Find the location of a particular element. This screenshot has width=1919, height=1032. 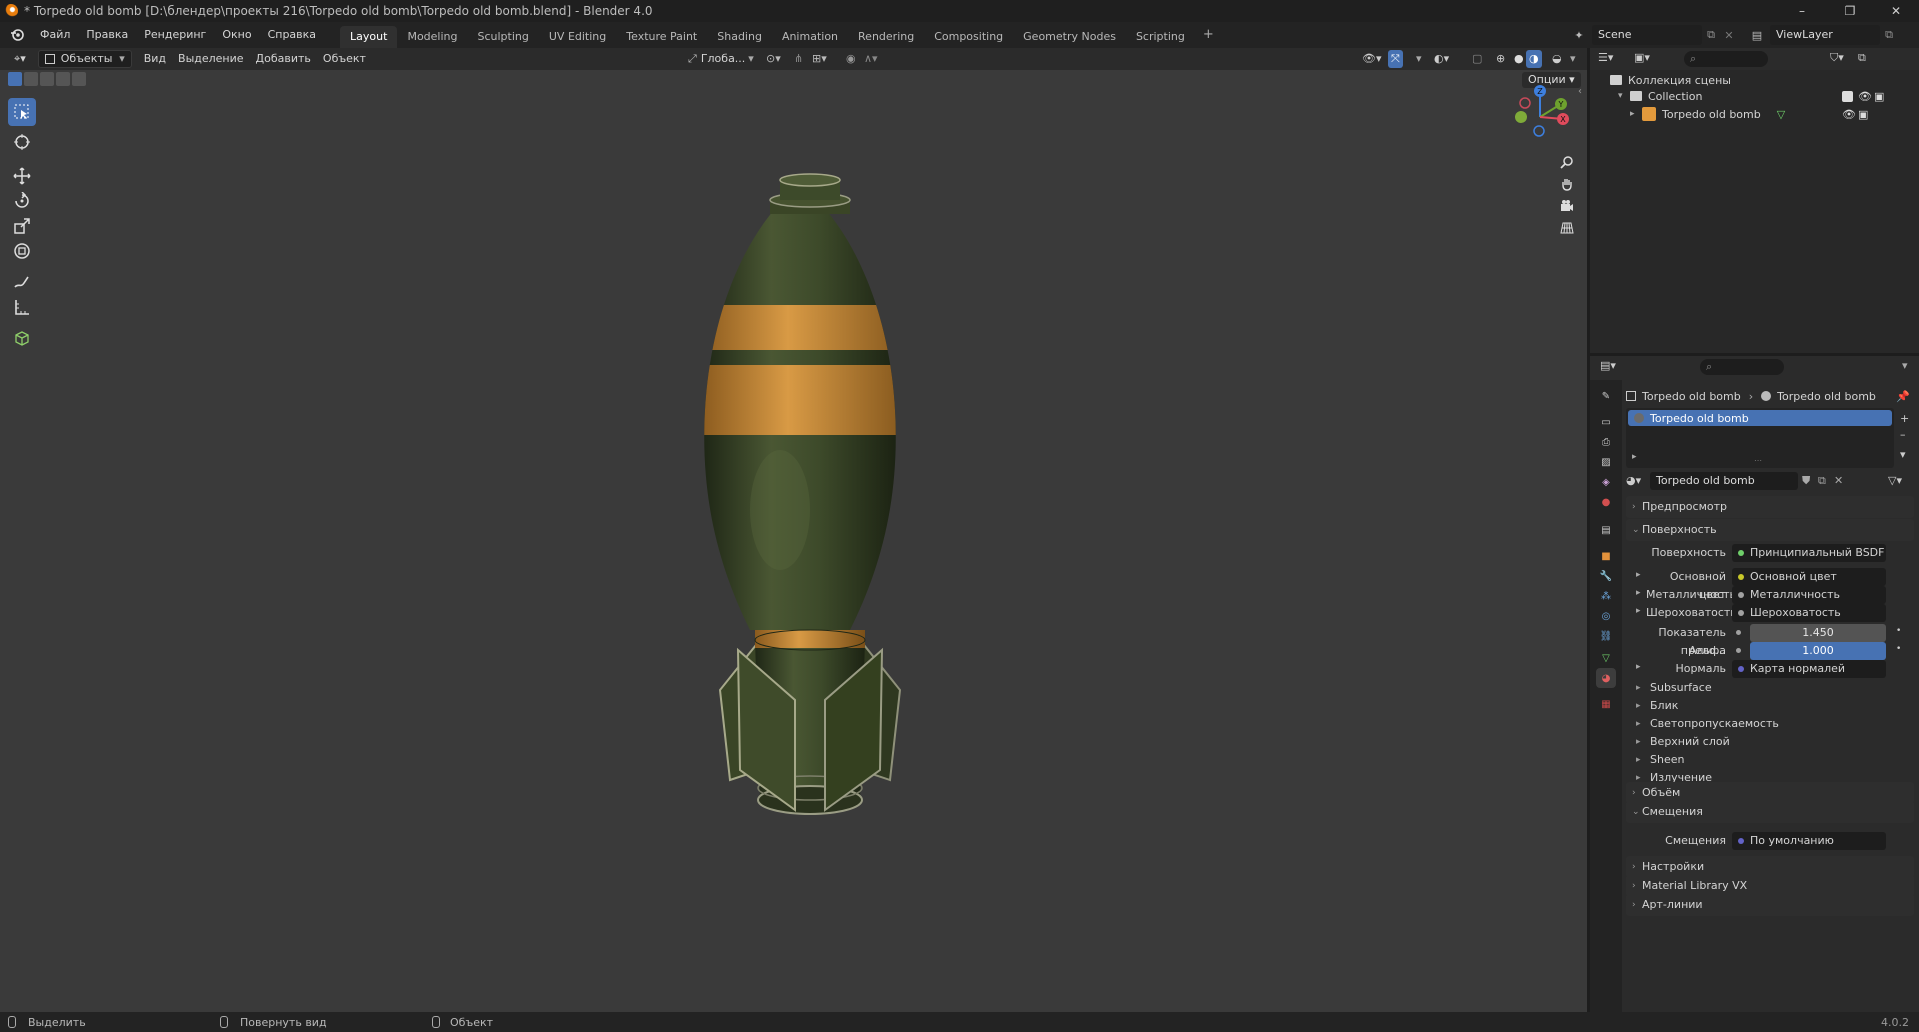

surface-shader-field: Принципиальный BSDF is located at coordinates (1809, 553).